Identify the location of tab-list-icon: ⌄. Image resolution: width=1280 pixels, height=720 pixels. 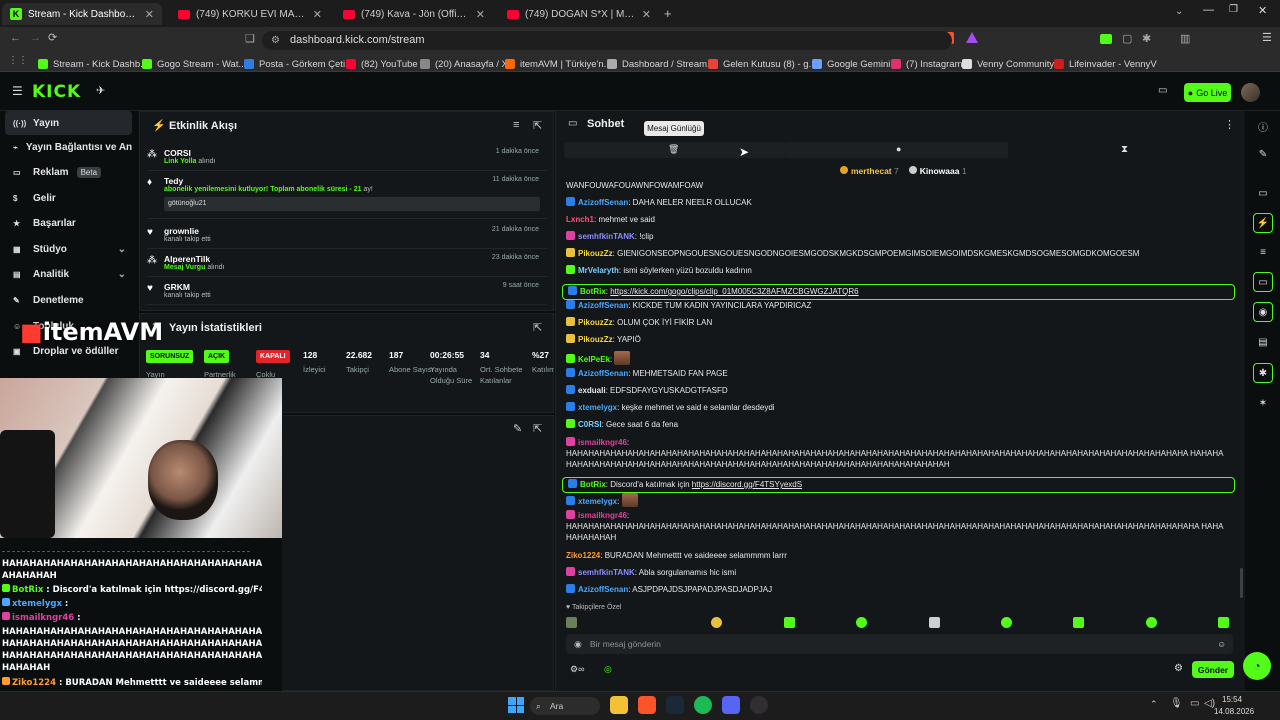
(1179, 11).